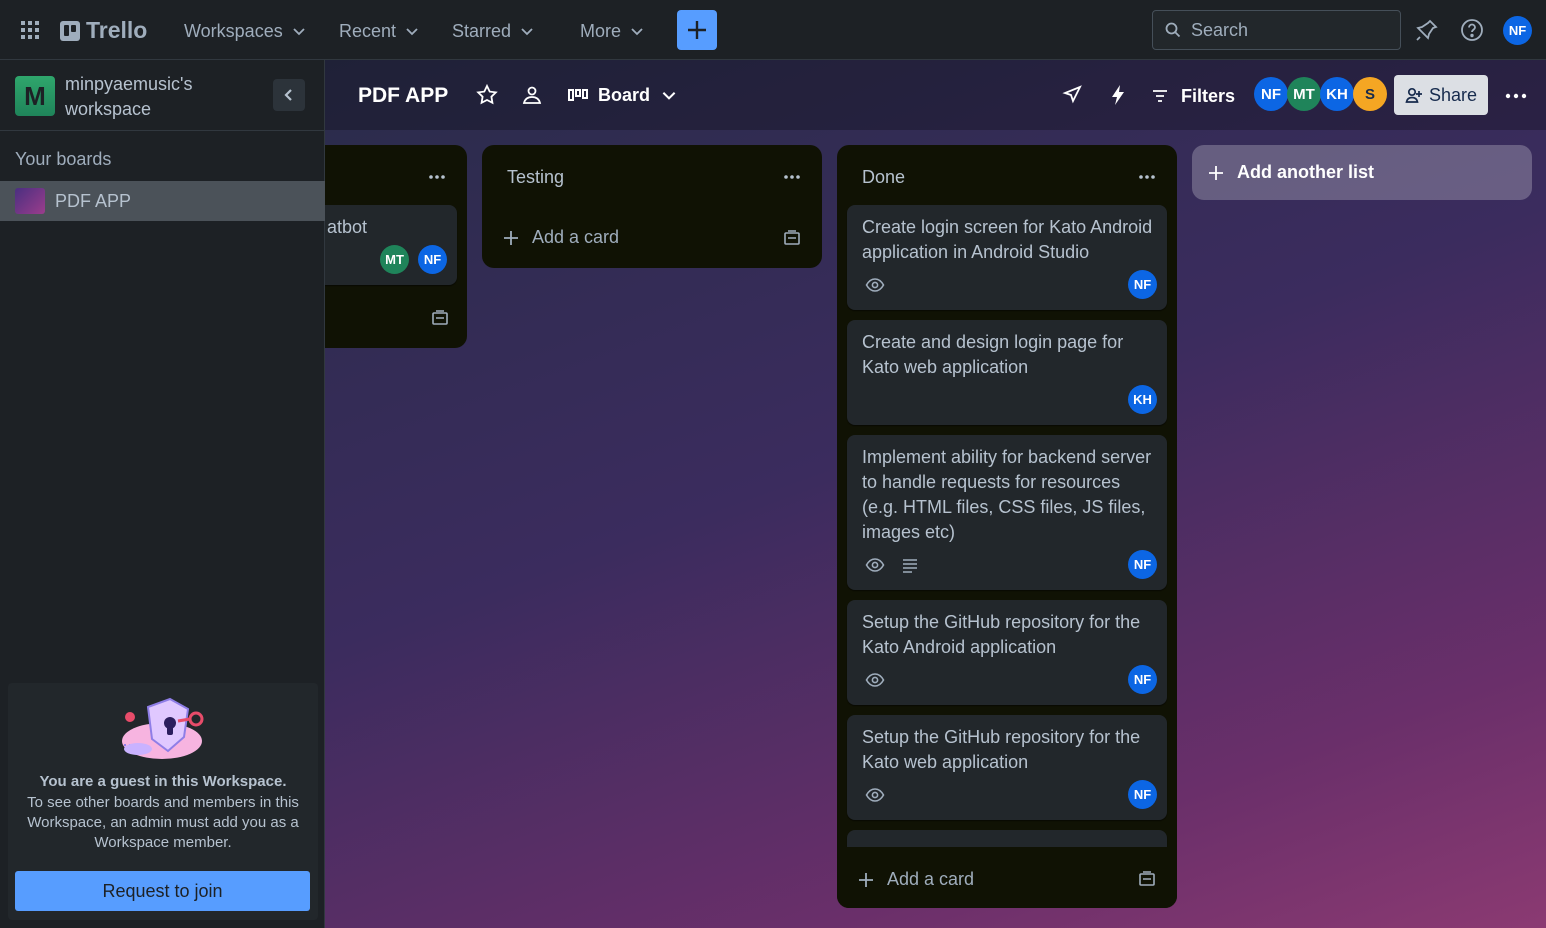  What do you see at coordinates (70, 30) in the screenshot?
I see `trello-logo-icon` at bounding box center [70, 30].